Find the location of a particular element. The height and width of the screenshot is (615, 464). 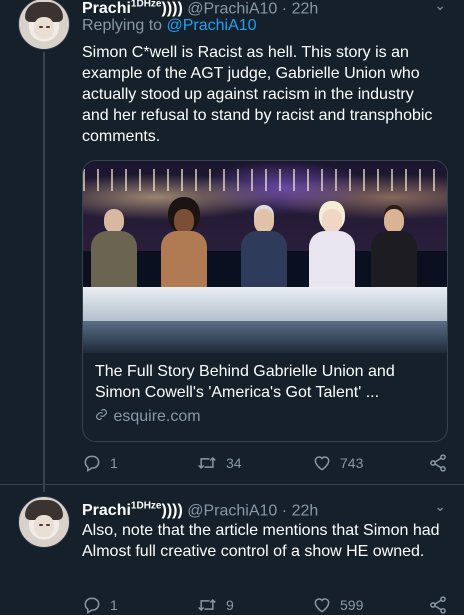

retweet-button: 34 is located at coordinates (219, 463).